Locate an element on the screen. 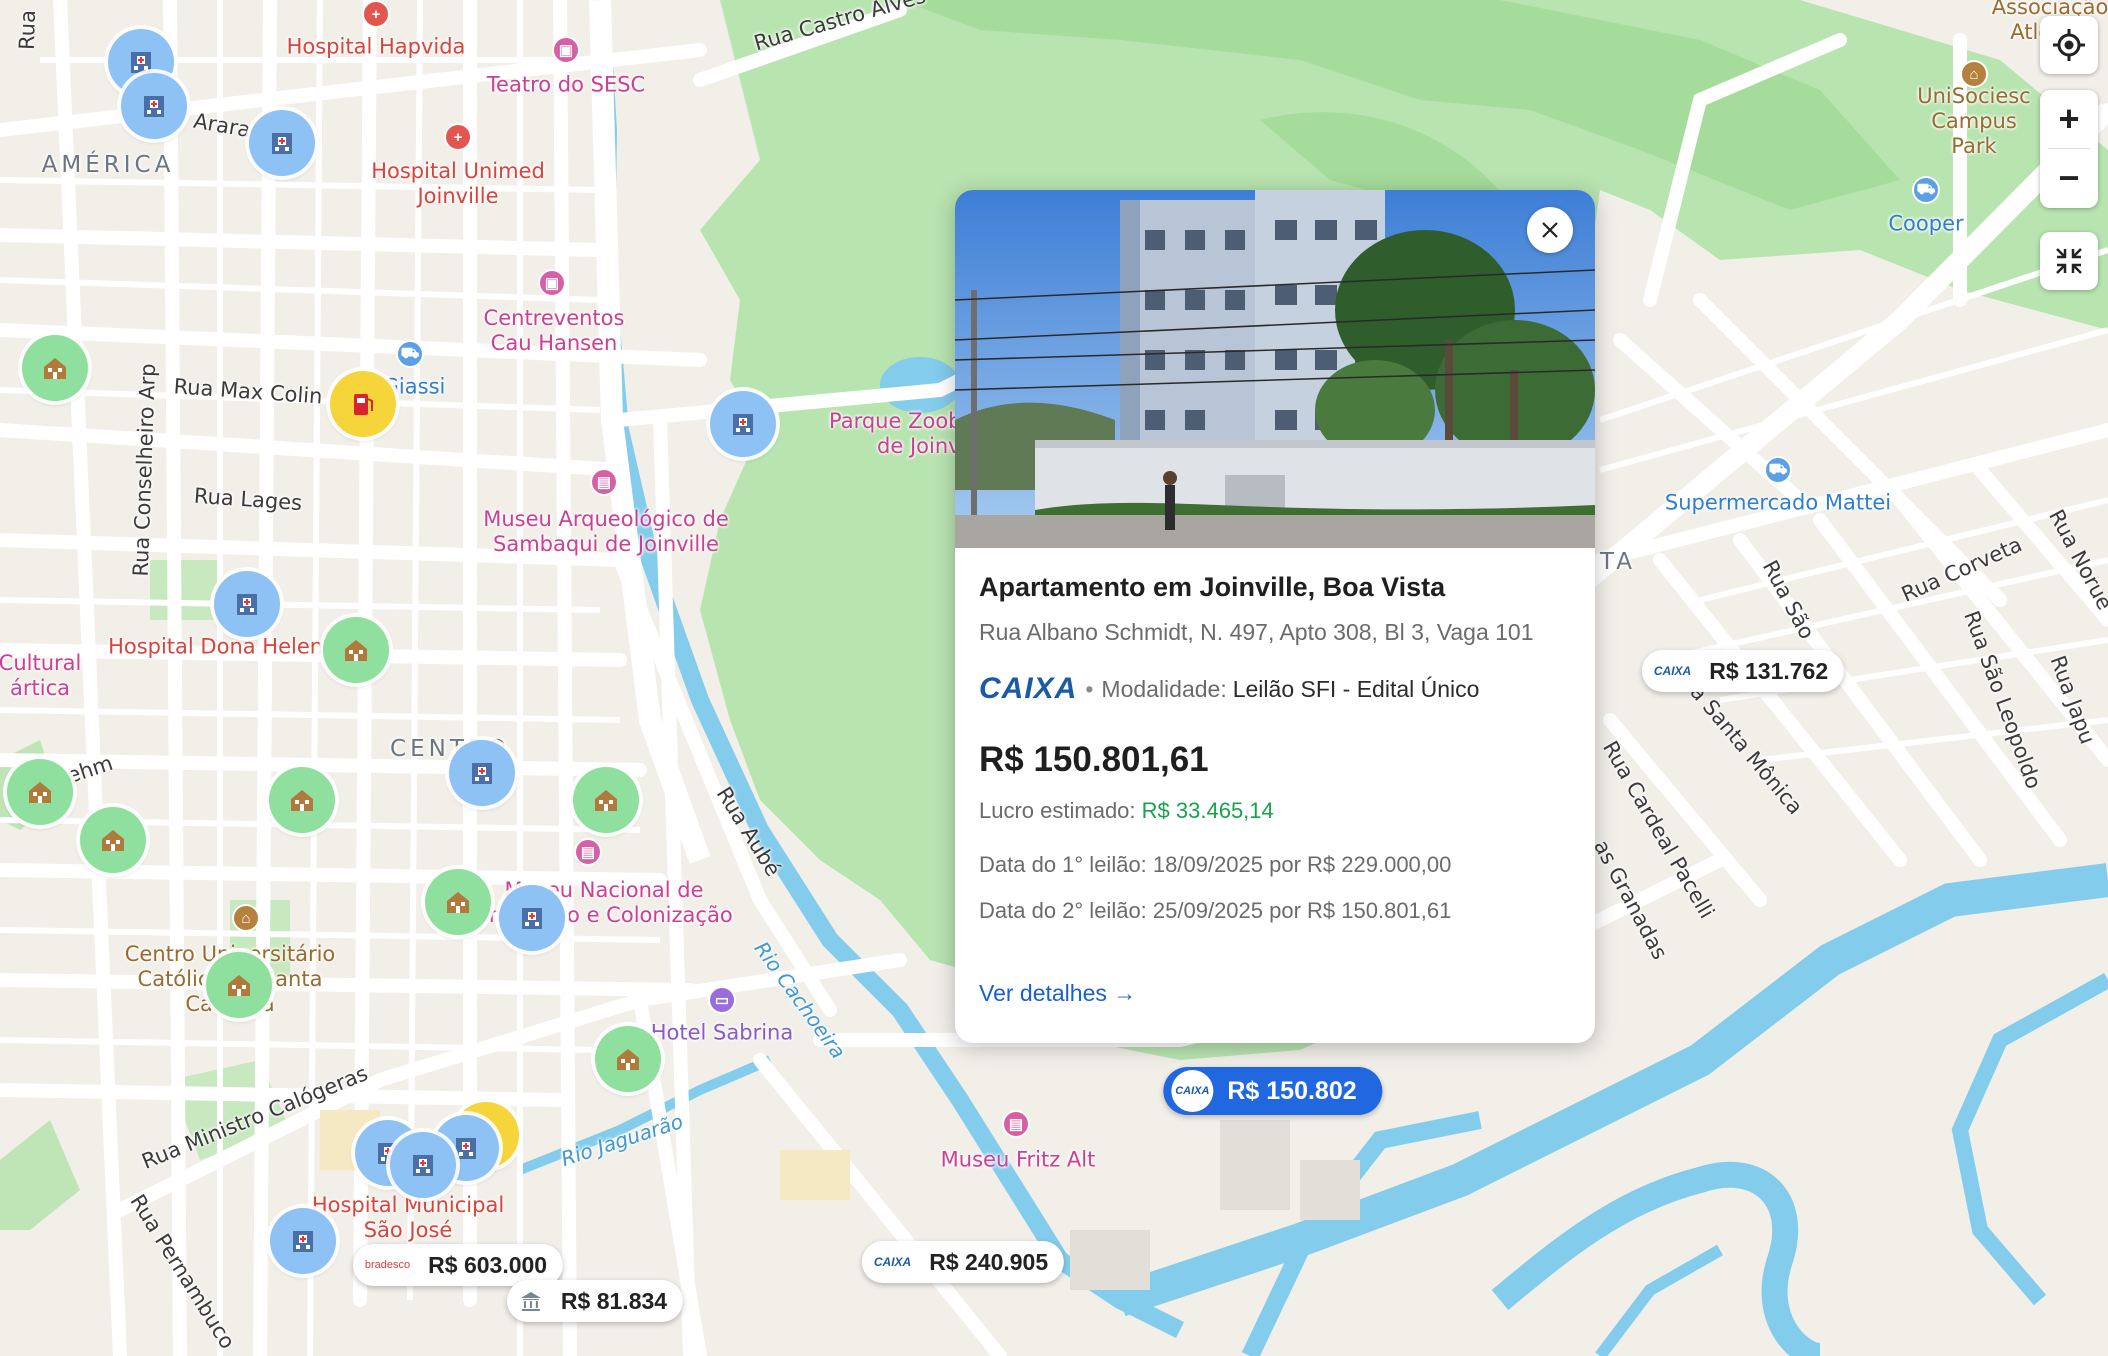 Image resolution: width=2108 pixels, height=1356 pixels. poi-hospital-hapvida: Hospital Hapvida is located at coordinates (376, 46).